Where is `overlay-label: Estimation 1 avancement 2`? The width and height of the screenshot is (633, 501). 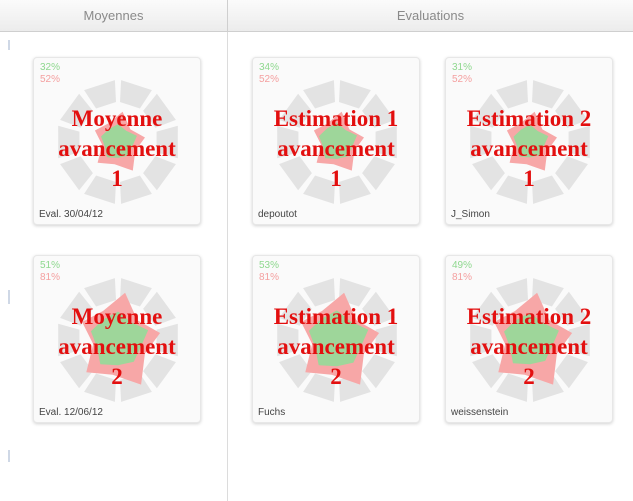 overlay-label: Estimation 1 avancement 2 is located at coordinates (336, 347).